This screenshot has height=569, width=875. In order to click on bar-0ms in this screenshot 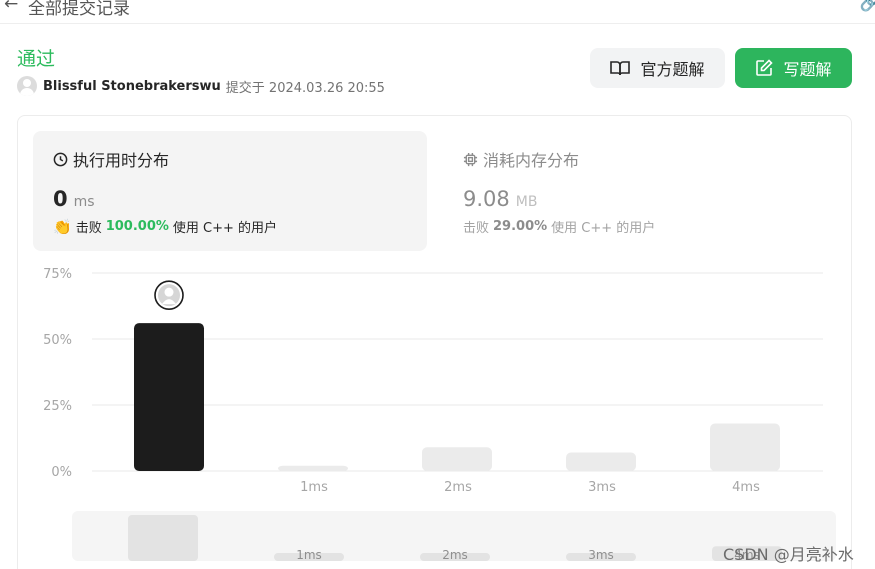, I will do `click(169, 397)`.